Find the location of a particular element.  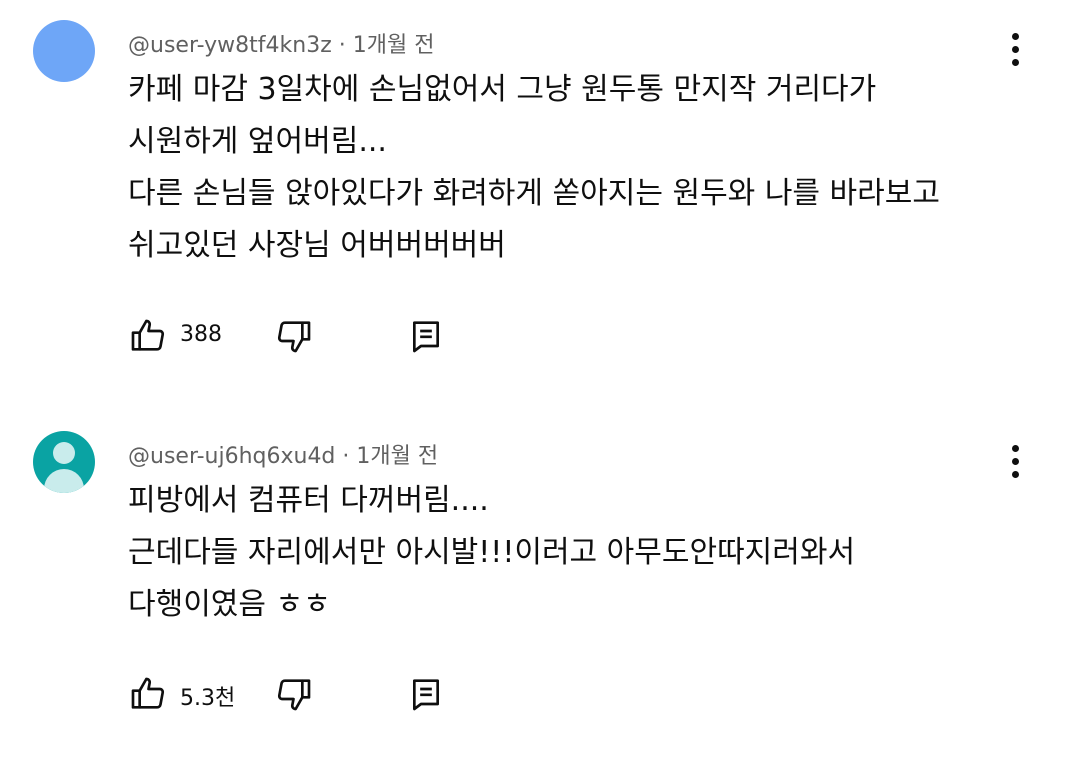

comment-line: 다른 손님들 앉아있다가 화려하게 쏟아지는 원두와 나를 바라보고 is located at coordinates (534, 193).